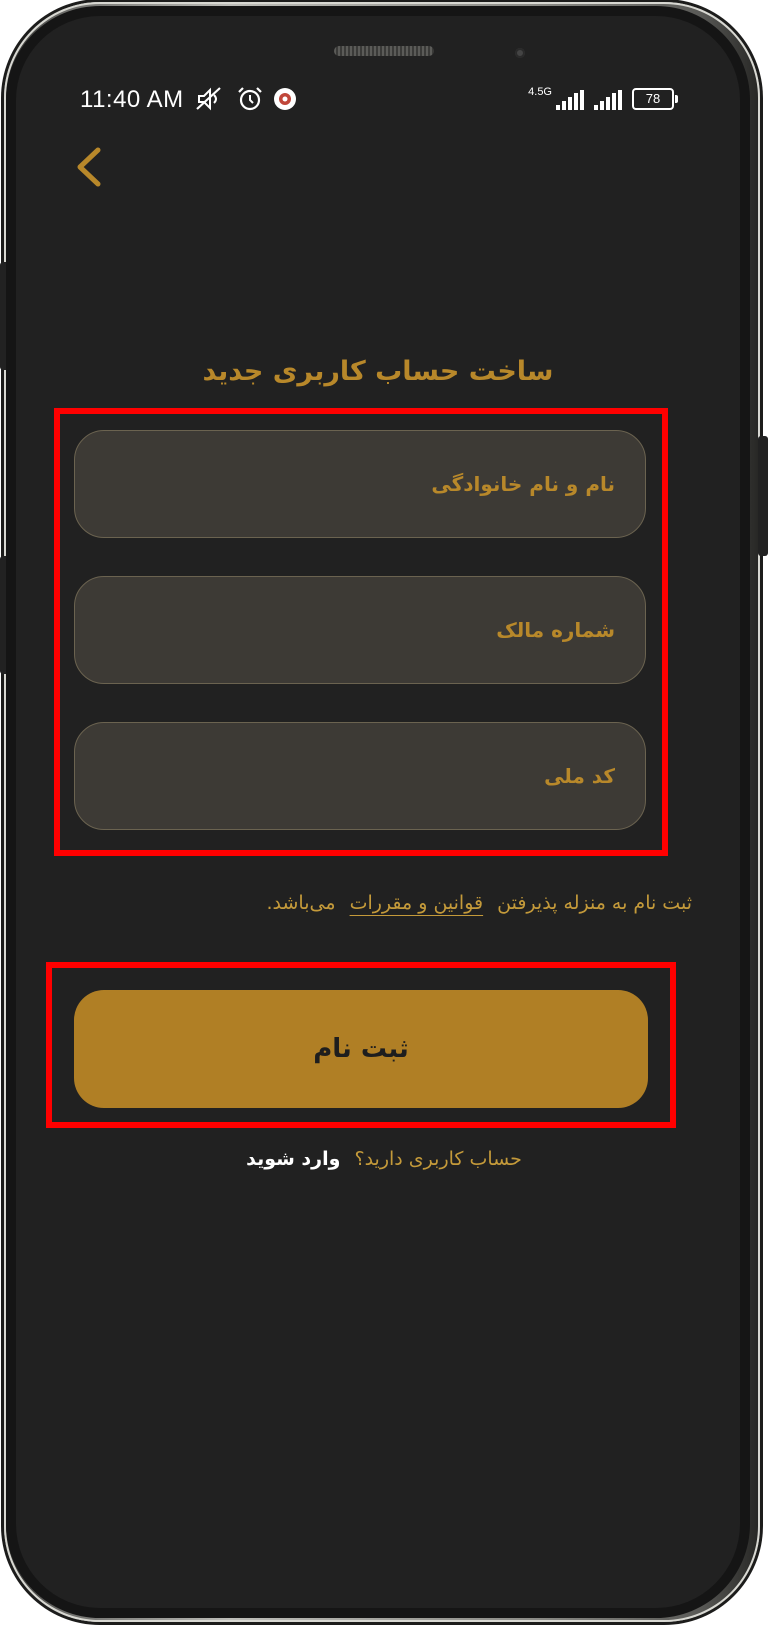 The width and height of the screenshot is (768, 1626). I want to click on register-button: ثبت نام, so click(361, 1049).